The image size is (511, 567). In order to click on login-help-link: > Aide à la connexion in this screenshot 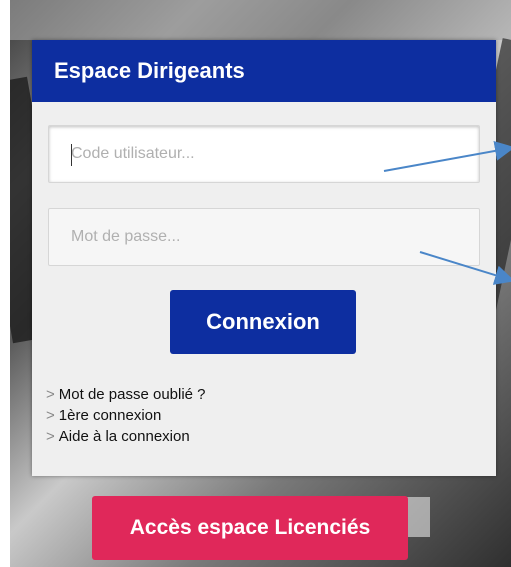, I will do `click(126, 436)`.